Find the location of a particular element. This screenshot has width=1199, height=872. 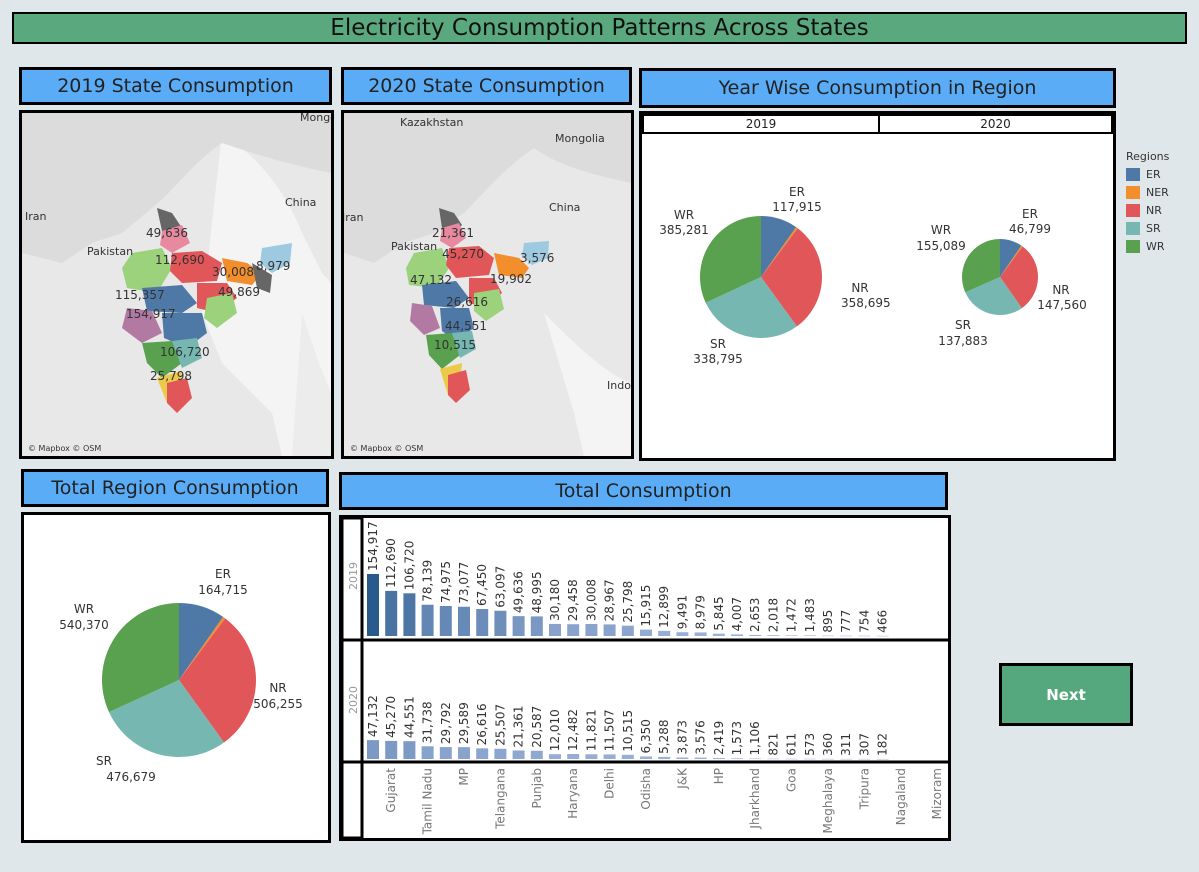

bar-value-label: 26,616 is located at coordinates (482, 724).